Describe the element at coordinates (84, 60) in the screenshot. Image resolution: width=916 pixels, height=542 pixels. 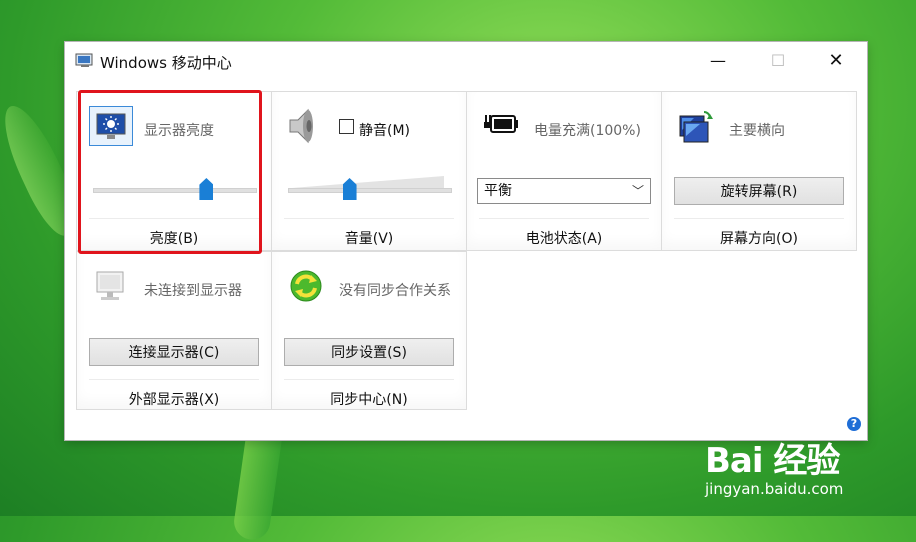
I see `mobility-center-icon` at that location.